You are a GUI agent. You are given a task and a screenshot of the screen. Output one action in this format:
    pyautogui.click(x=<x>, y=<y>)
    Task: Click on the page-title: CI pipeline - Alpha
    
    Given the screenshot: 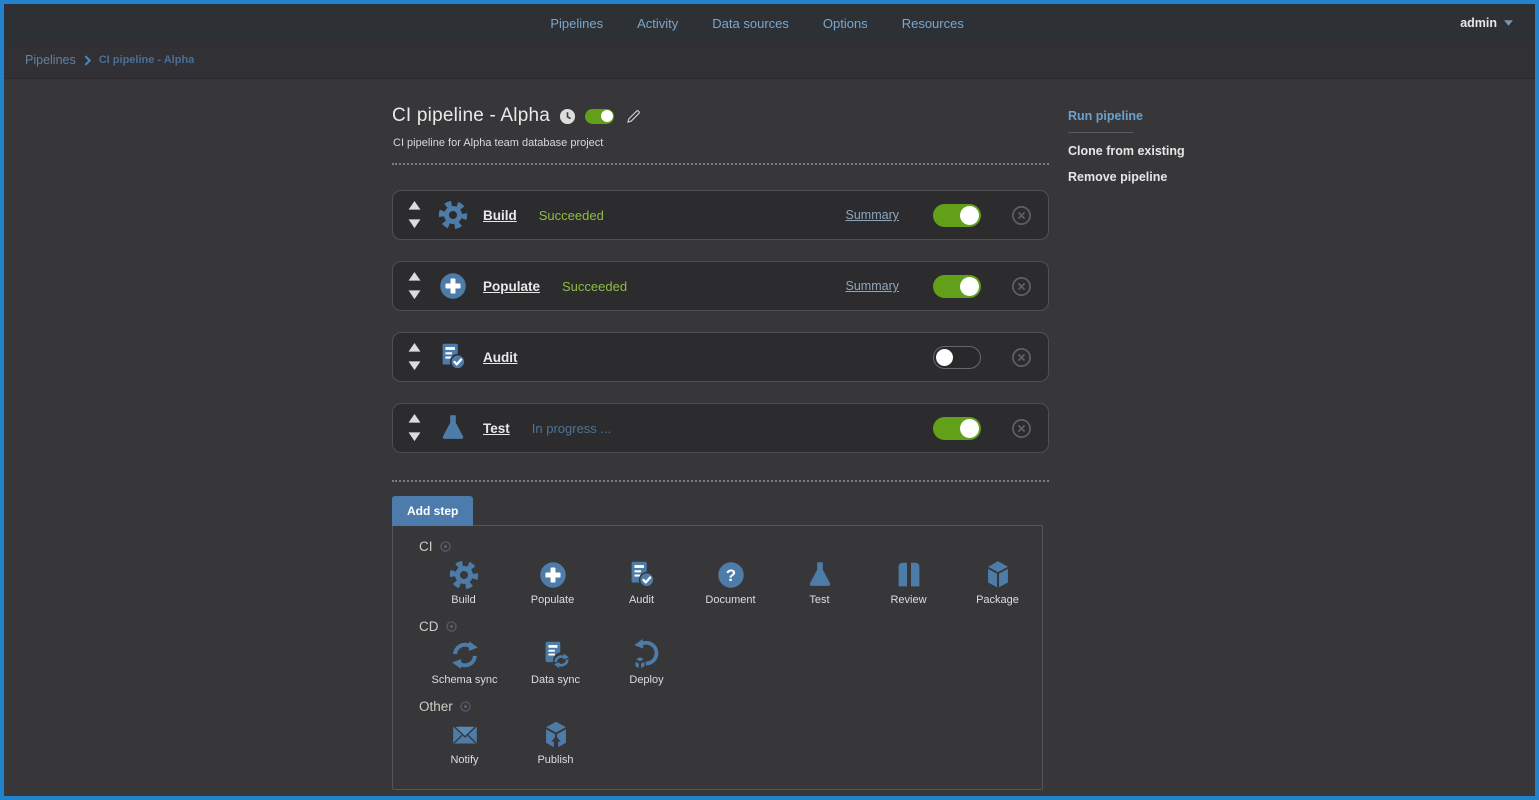 What is the action you would take?
    pyautogui.click(x=471, y=115)
    